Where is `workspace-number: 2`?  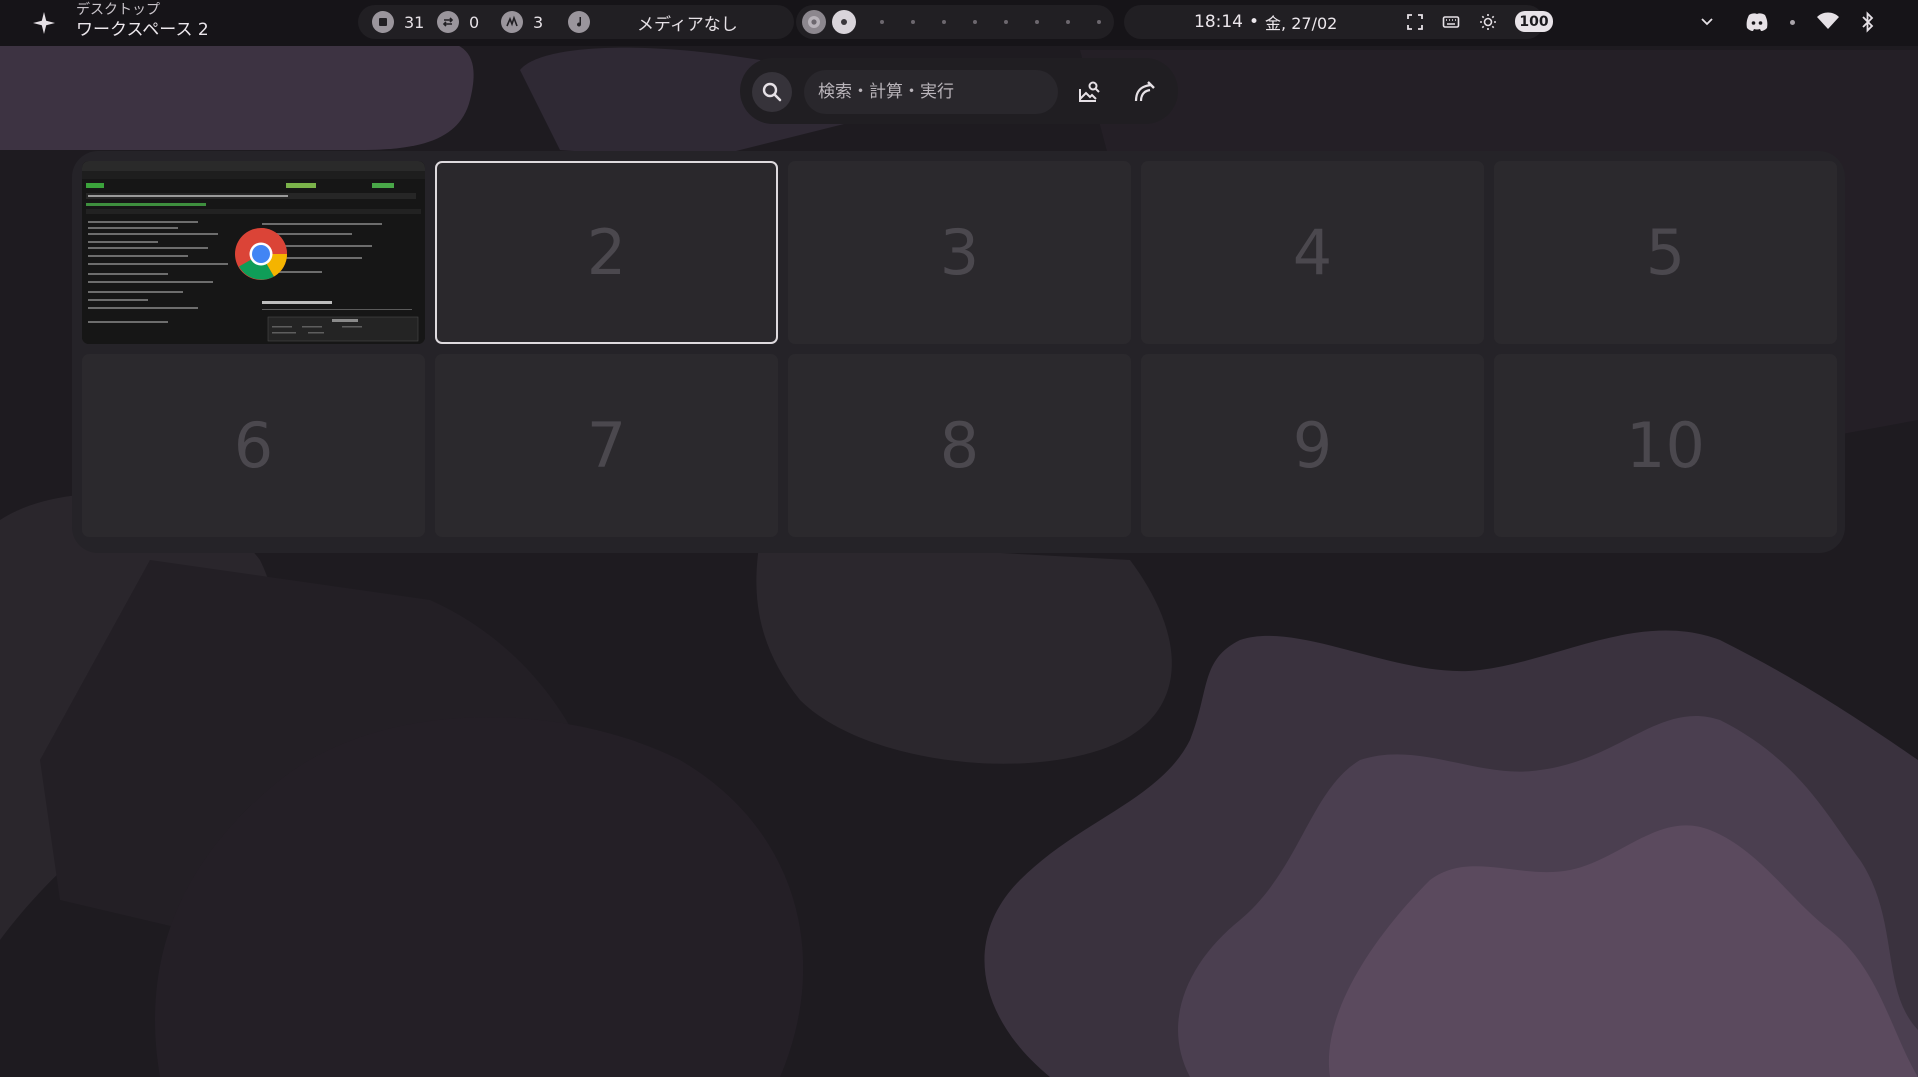
workspace-number: 2 is located at coordinates (606, 252).